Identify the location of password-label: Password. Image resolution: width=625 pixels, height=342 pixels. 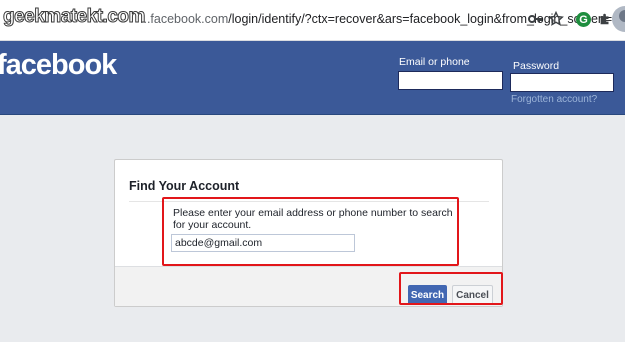
(536, 66).